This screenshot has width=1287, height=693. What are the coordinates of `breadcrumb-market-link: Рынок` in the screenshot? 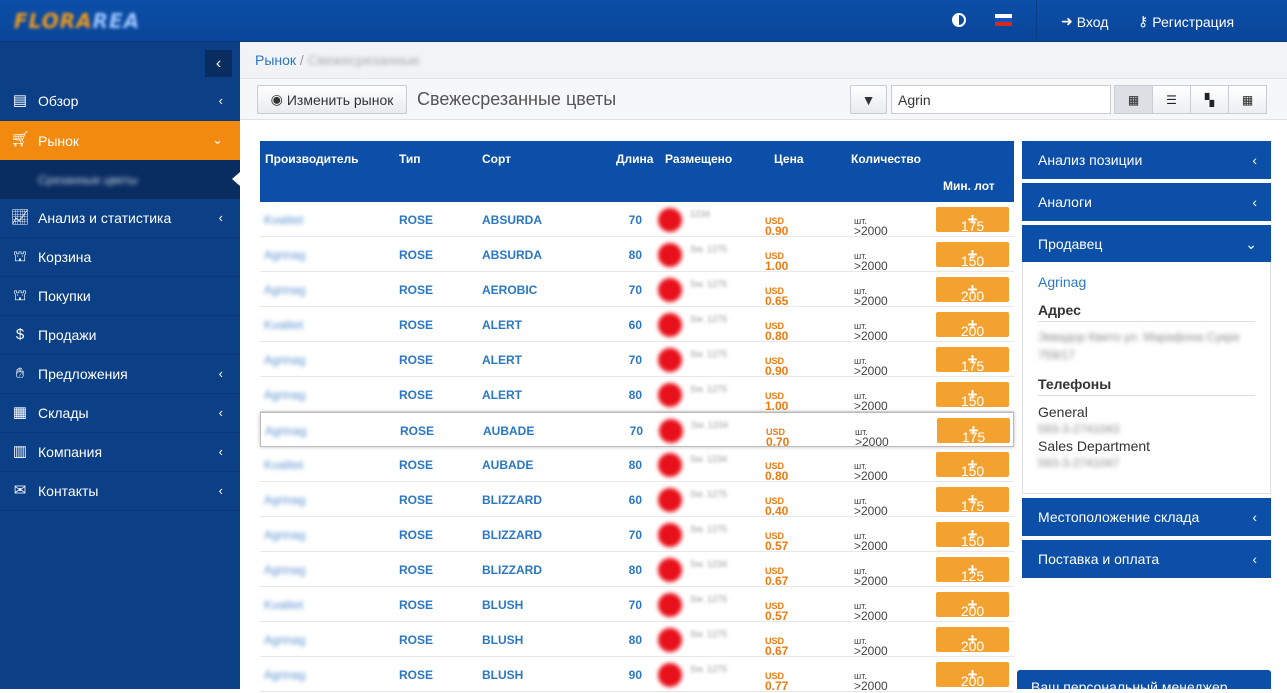 It's located at (275, 60).